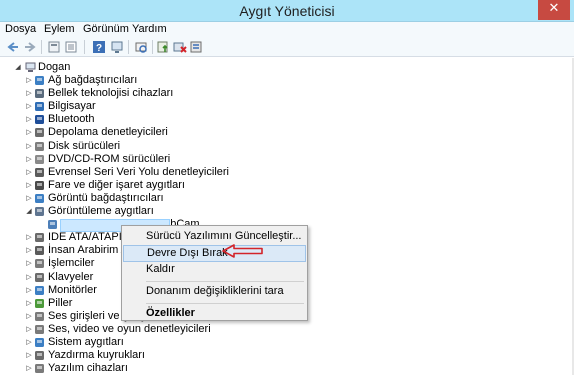  I want to click on menu-properties: Özellikler, so click(214, 313).